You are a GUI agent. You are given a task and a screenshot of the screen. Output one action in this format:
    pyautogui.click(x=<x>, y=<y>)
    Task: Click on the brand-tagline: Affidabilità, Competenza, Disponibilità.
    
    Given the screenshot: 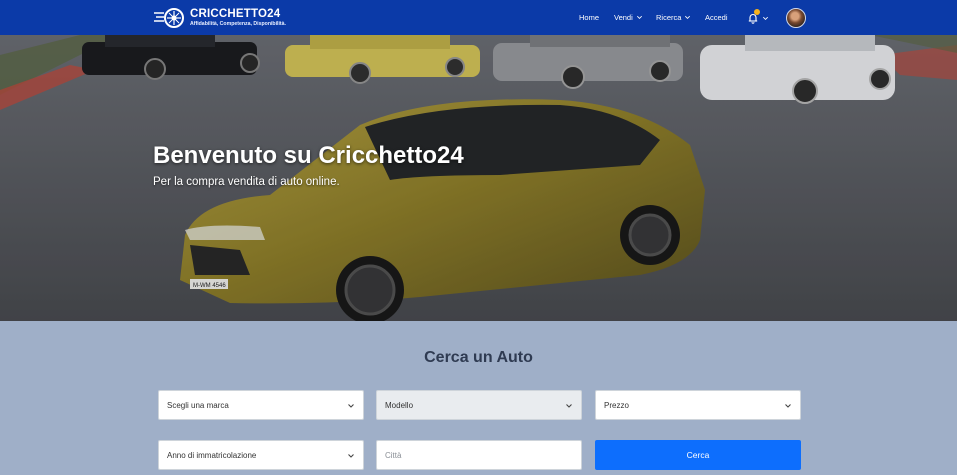 What is the action you would take?
    pyautogui.click(x=238, y=24)
    